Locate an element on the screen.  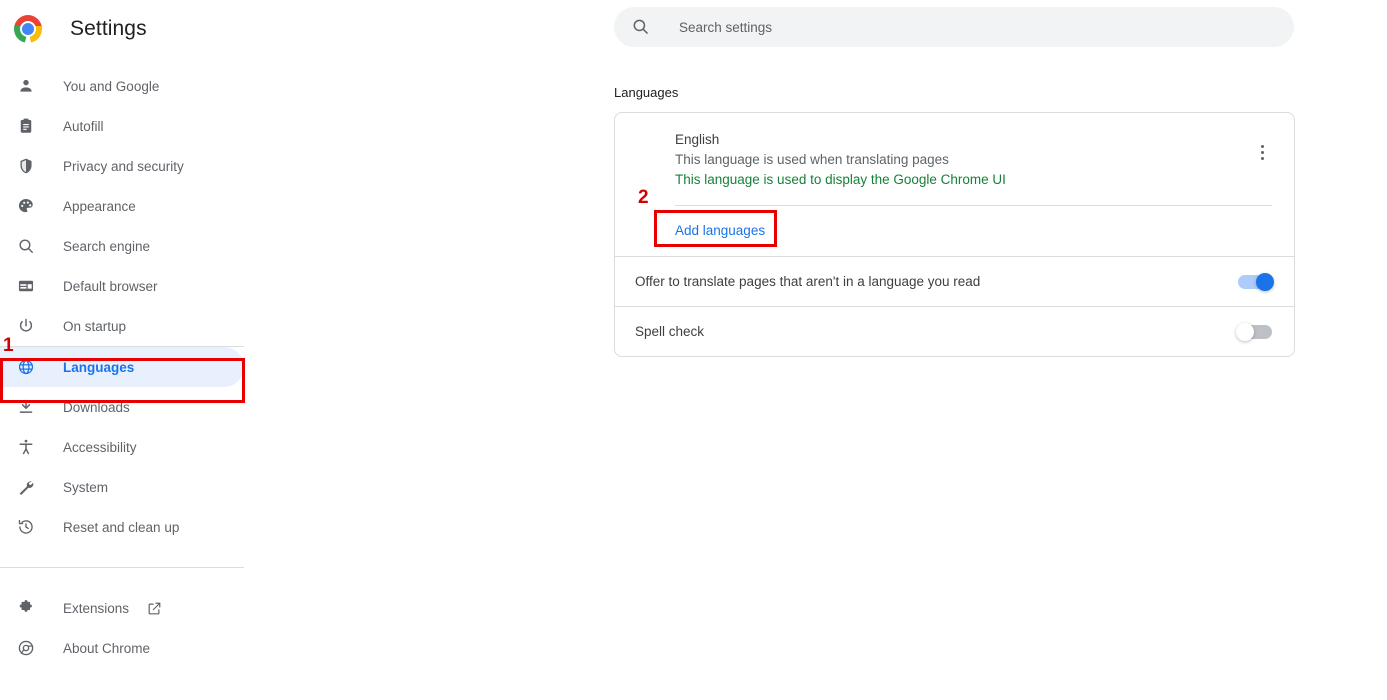
offer-translate-toggle is located at coordinates (1256, 281).